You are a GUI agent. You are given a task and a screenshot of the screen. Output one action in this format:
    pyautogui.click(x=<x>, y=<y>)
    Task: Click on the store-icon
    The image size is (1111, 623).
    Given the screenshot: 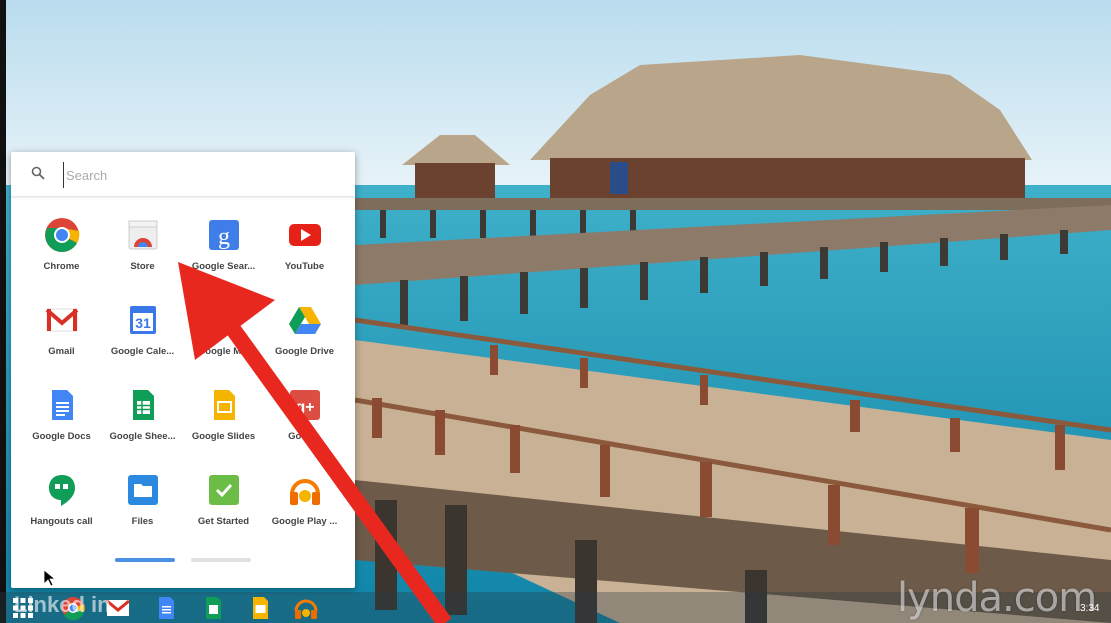 What is the action you would take?
    pyautogui.click(x=142, y=235)
    